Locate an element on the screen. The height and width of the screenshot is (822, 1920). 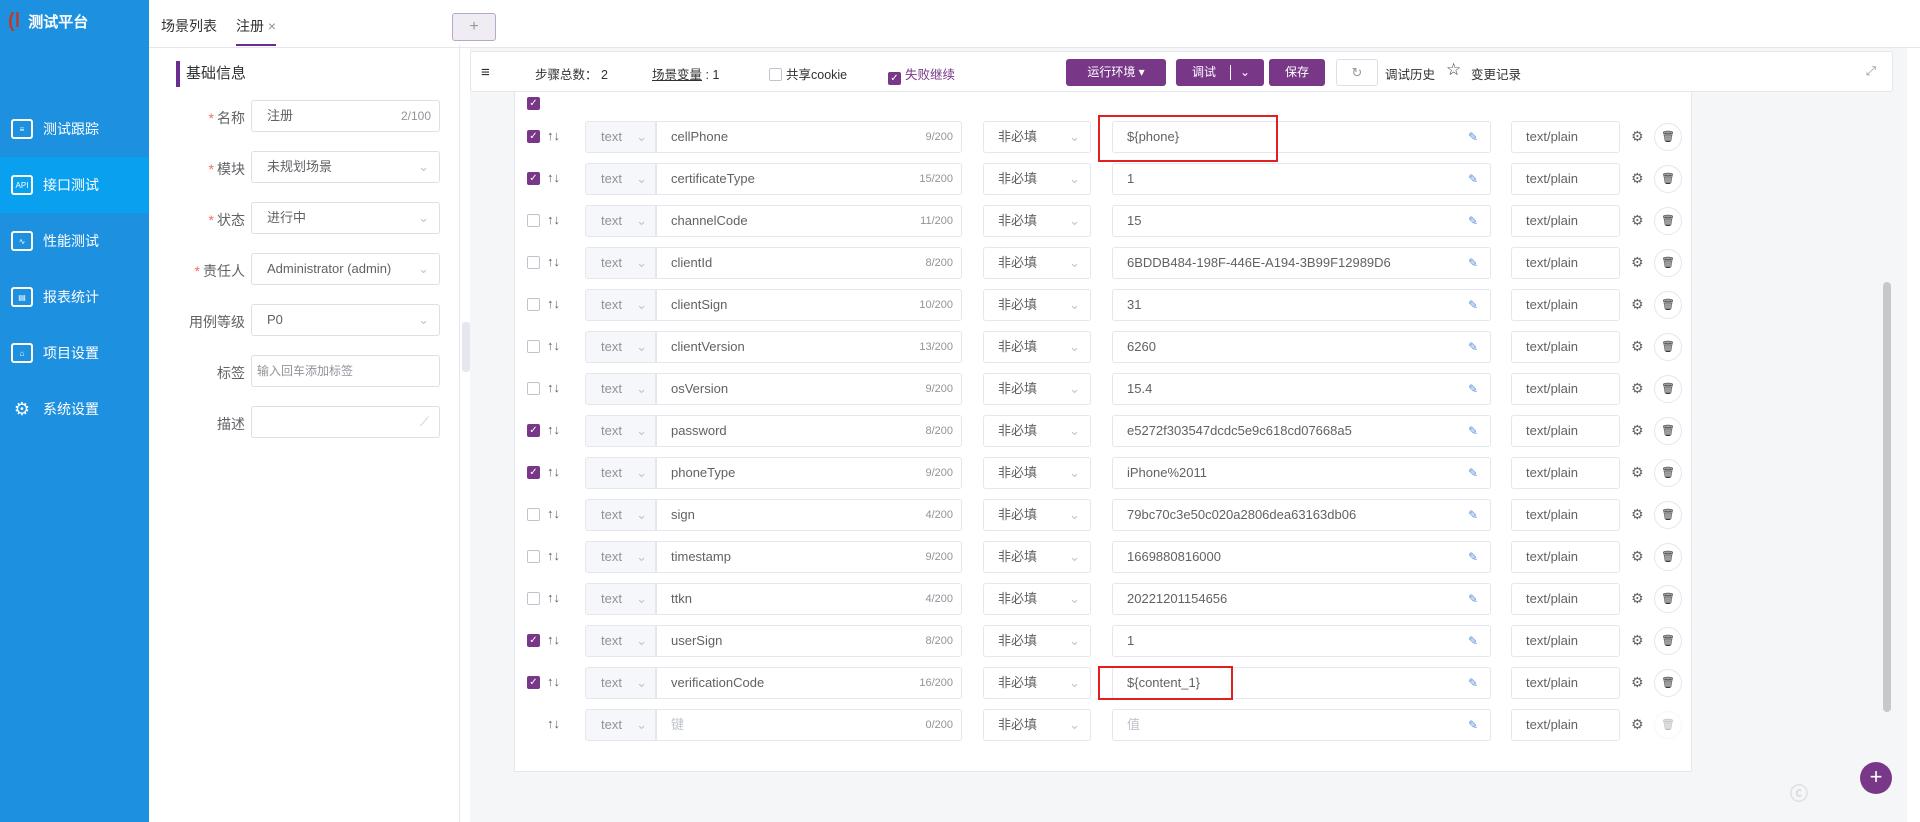
value-input: 31 ✎ is located at coordinates (1301, 305).